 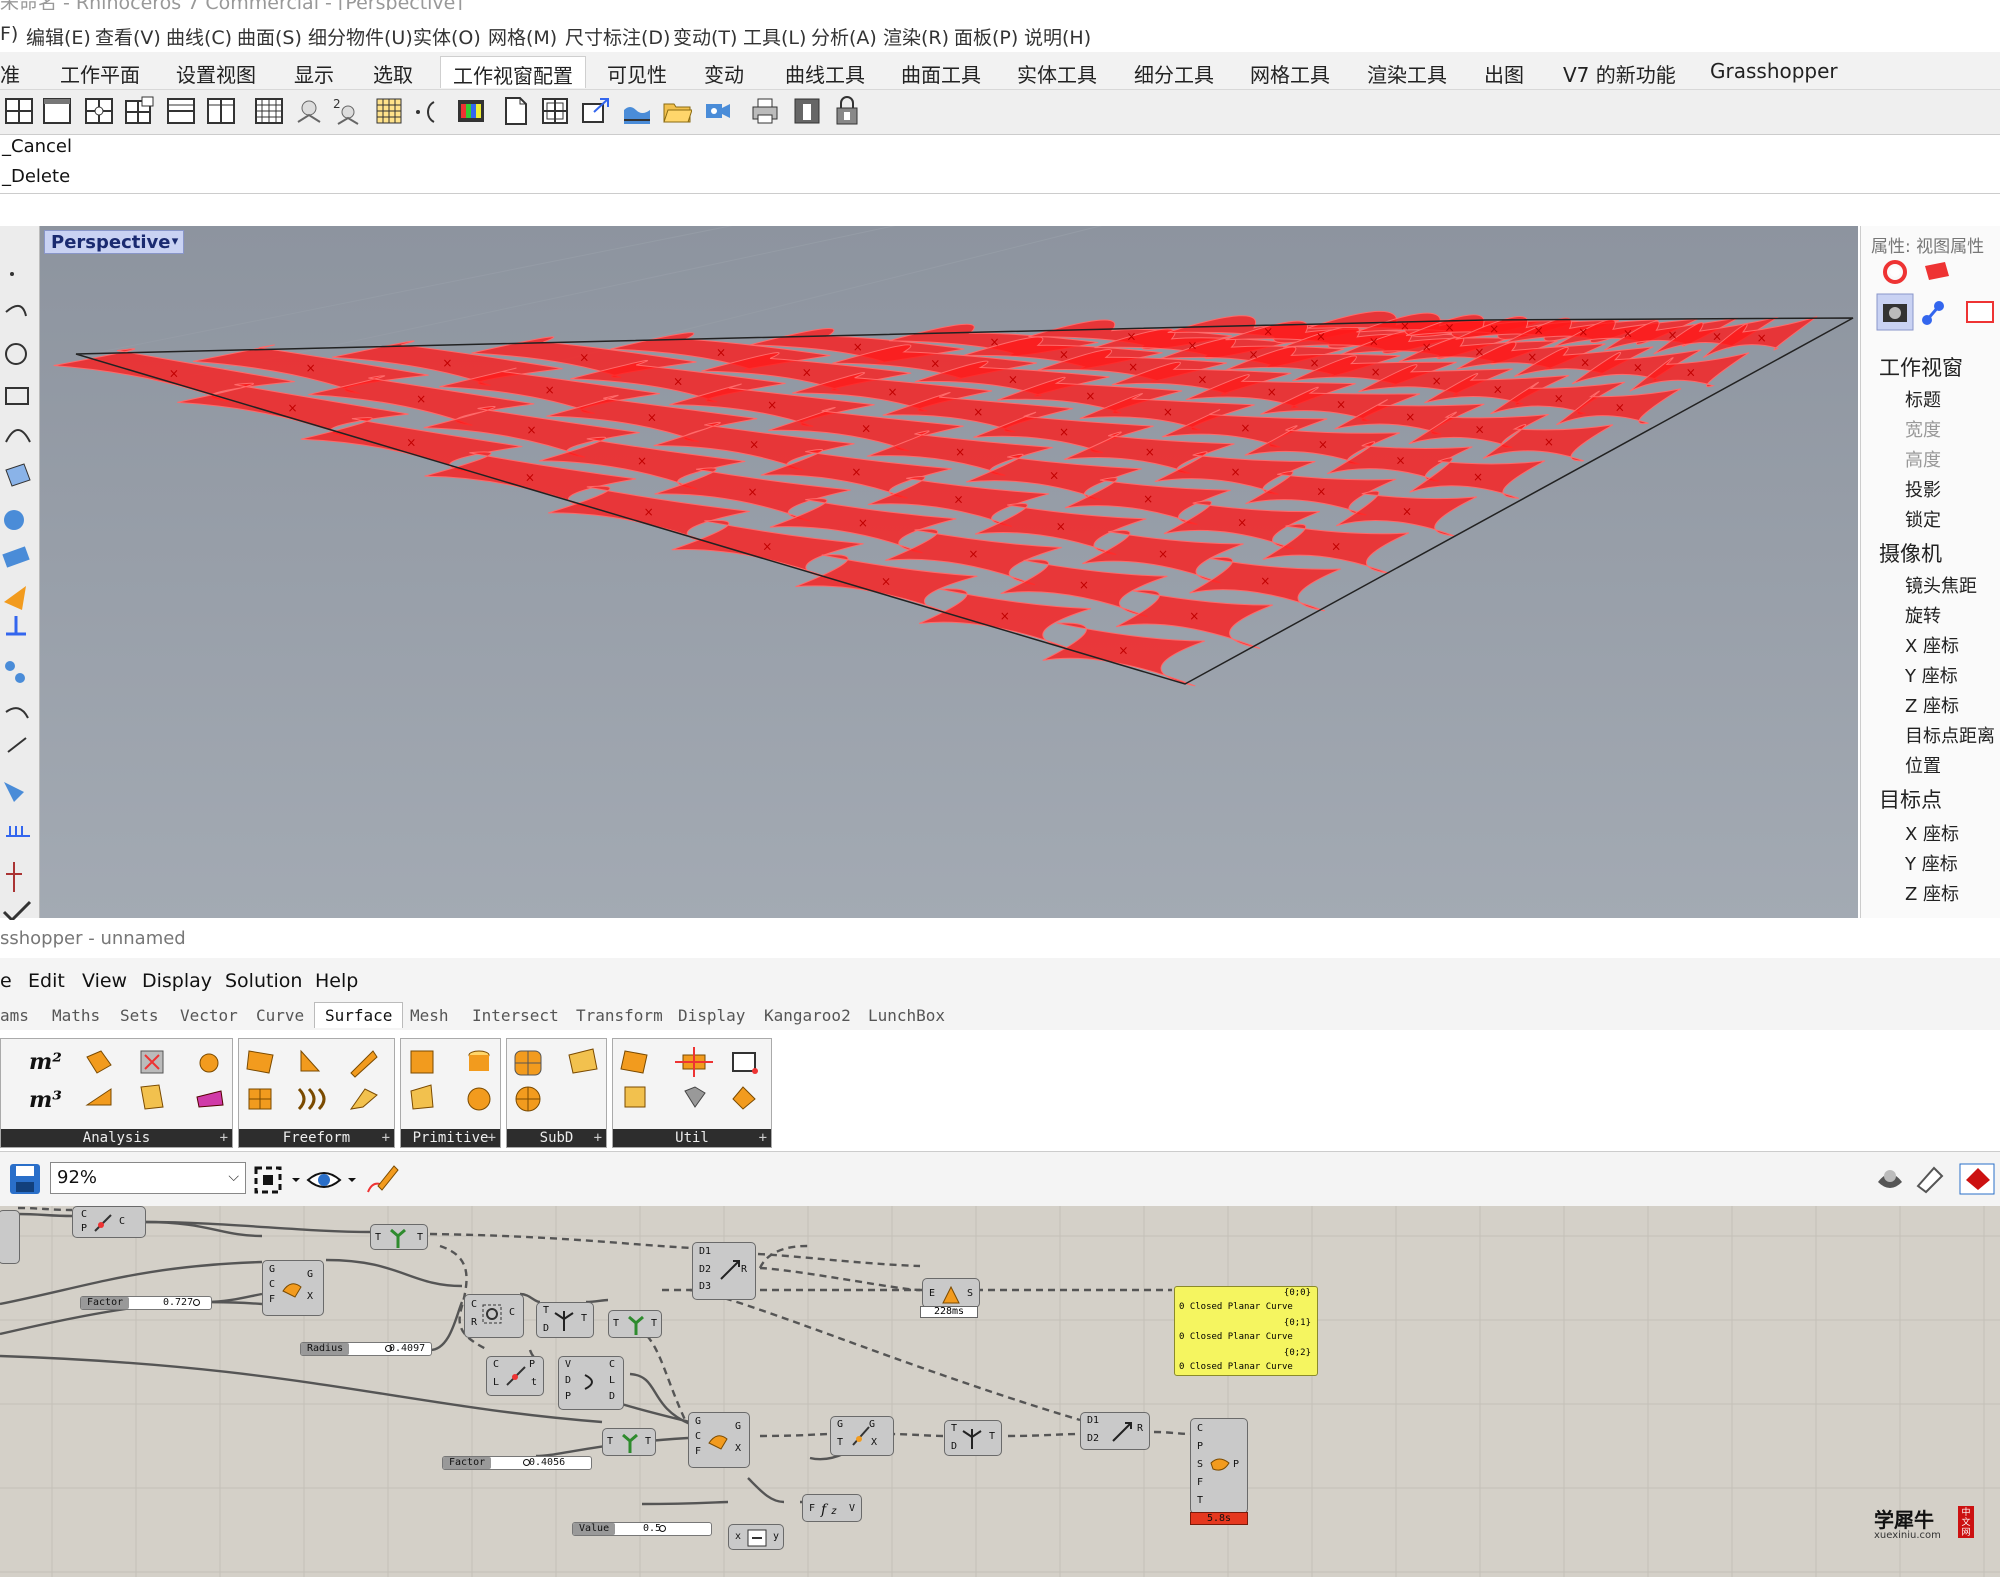 I want to click on gh-menu-edit: Edit, so click(x=46, y=981).